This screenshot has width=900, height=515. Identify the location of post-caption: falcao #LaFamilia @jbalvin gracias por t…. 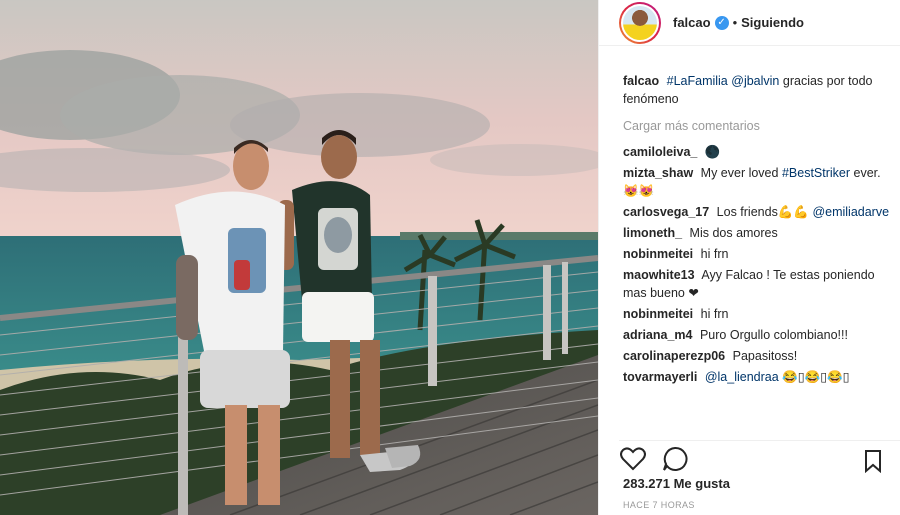
(756, 90).